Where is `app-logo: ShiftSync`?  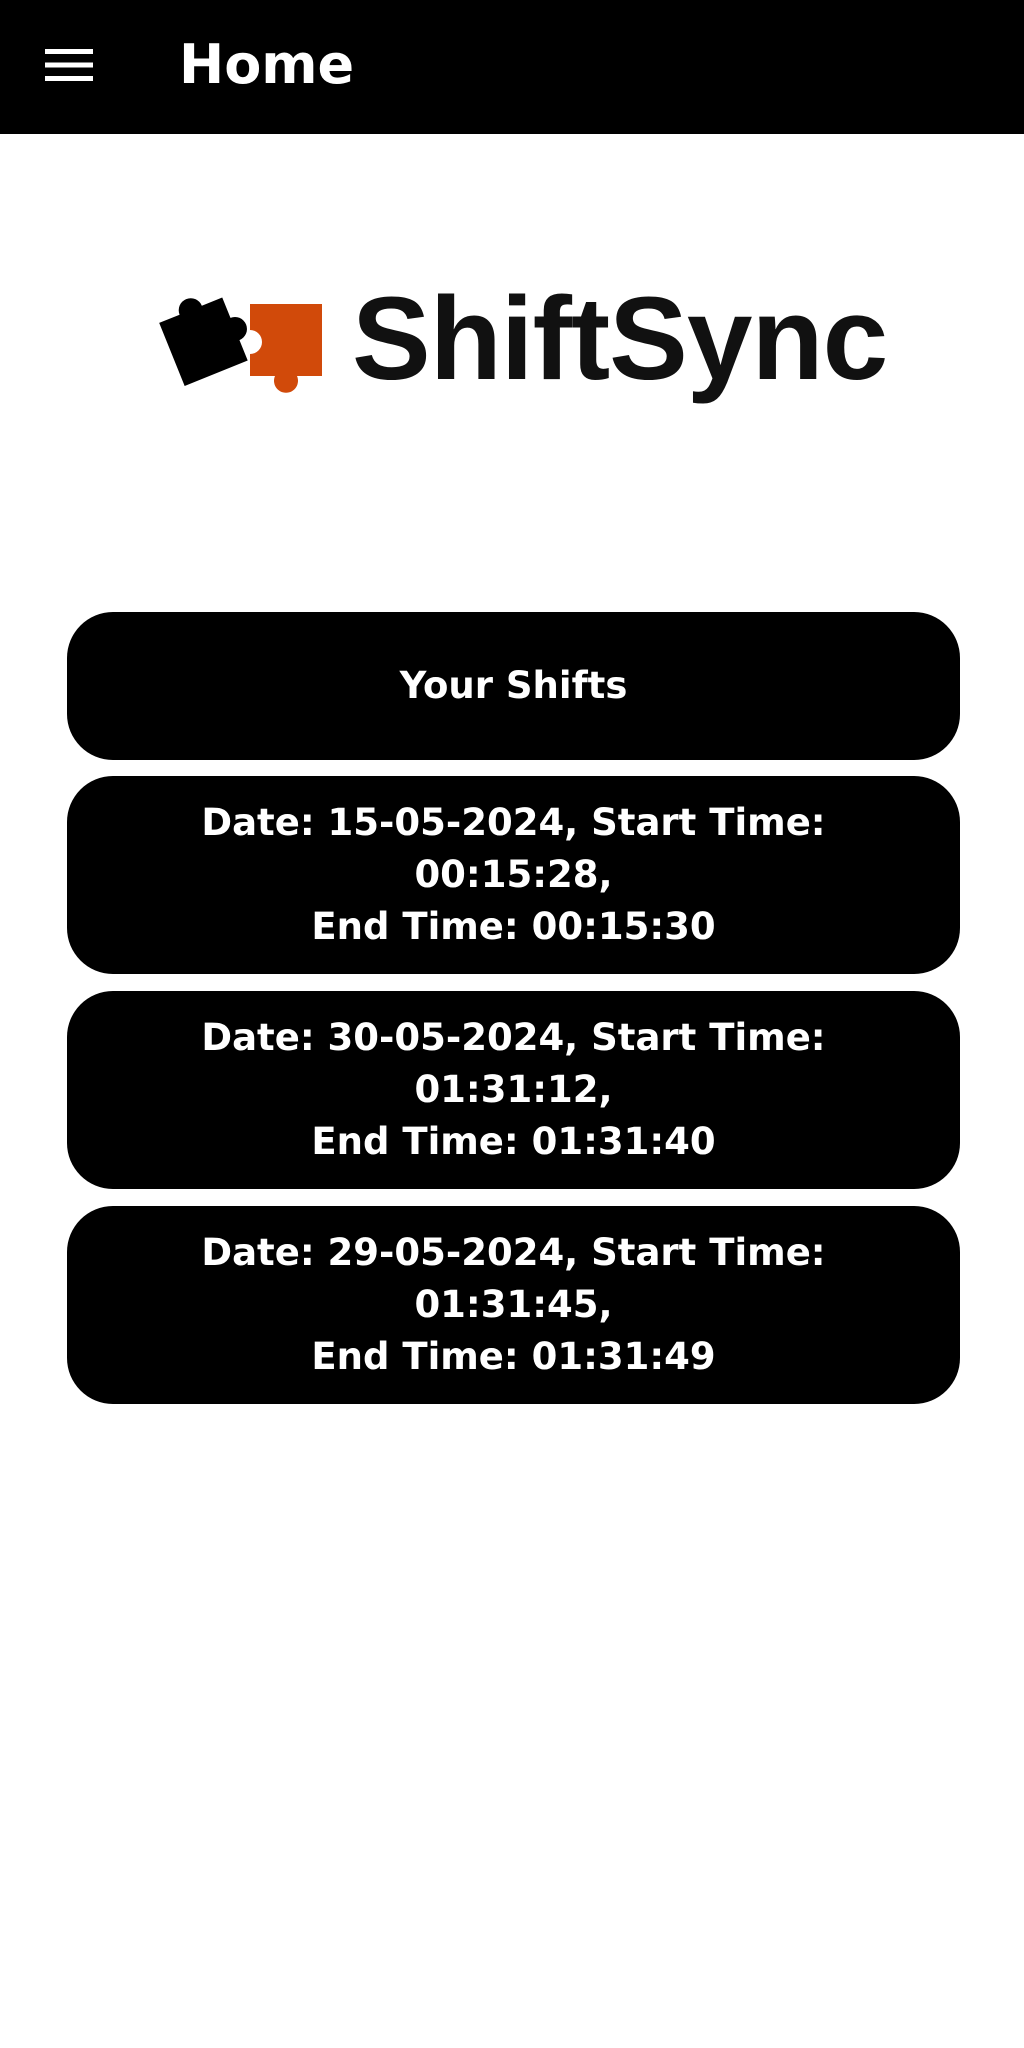 app-logo: ShiftSync is located at coordinates (517, 343).